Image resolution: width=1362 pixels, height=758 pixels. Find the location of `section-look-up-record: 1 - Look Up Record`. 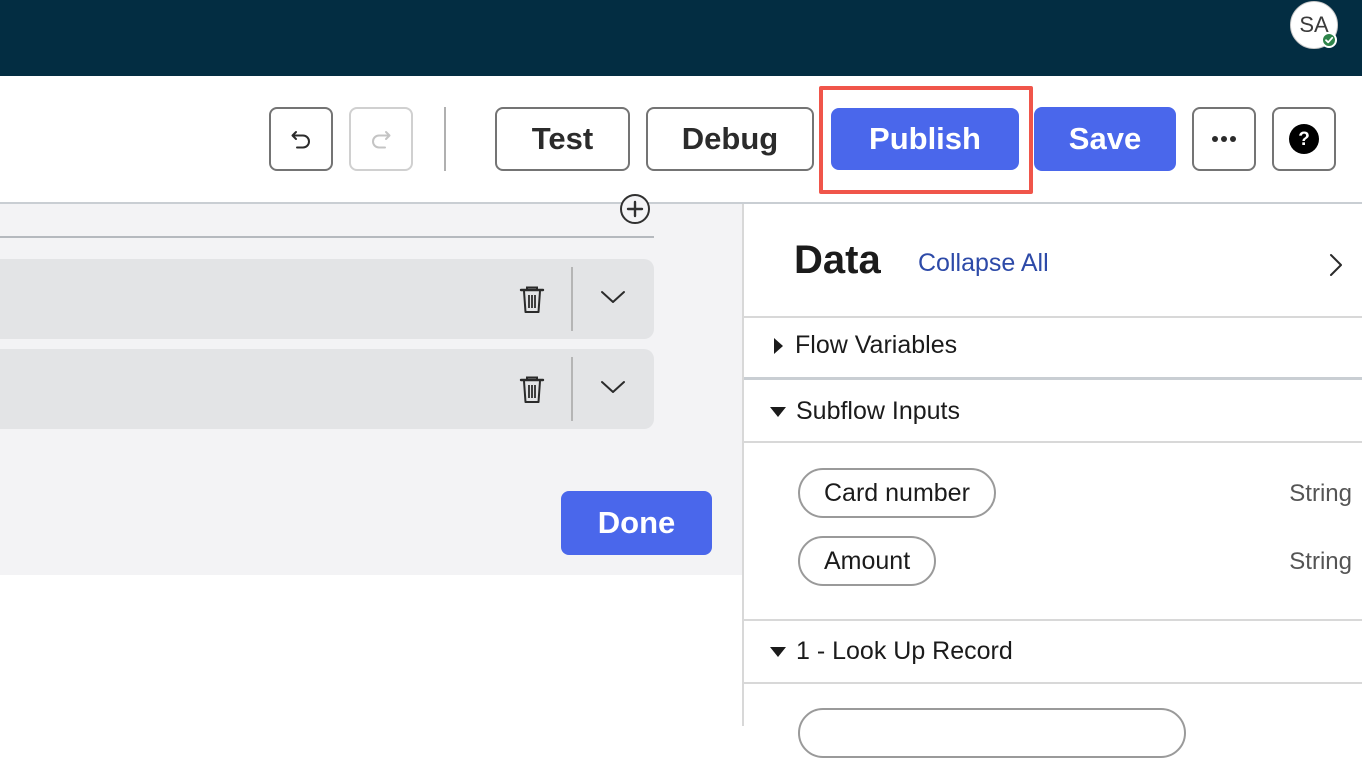

section-look-up-record: 1 - Look Up Record is located at coordinates (891, 651).